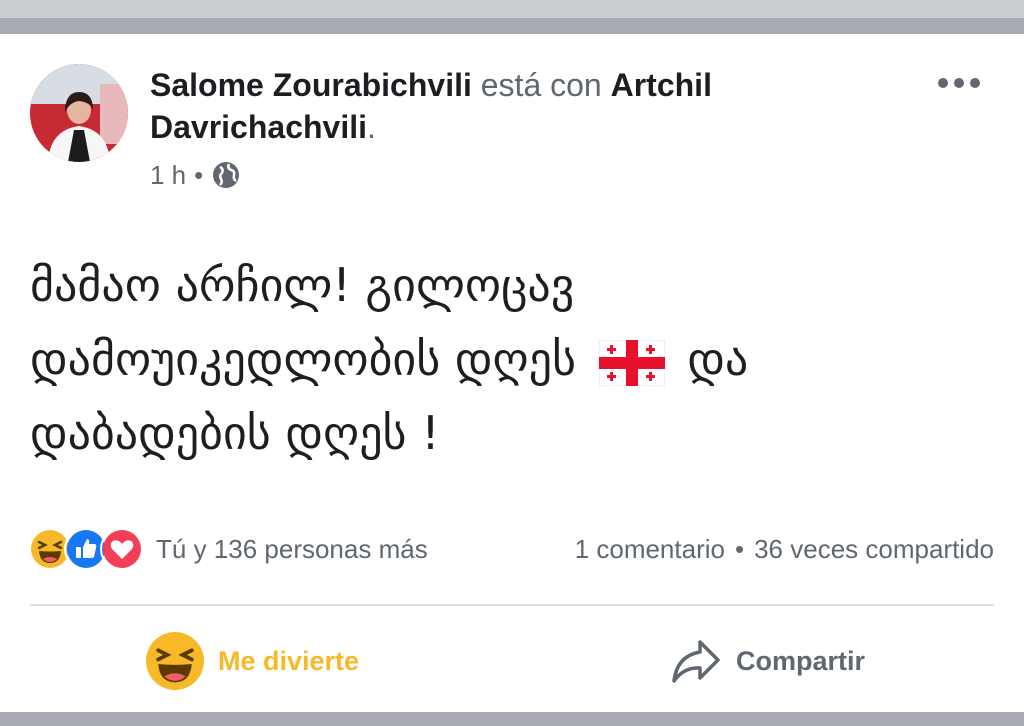 The height and width of the screenshot is (726, 1024). I want to click on love-icon, so click(122, 549).